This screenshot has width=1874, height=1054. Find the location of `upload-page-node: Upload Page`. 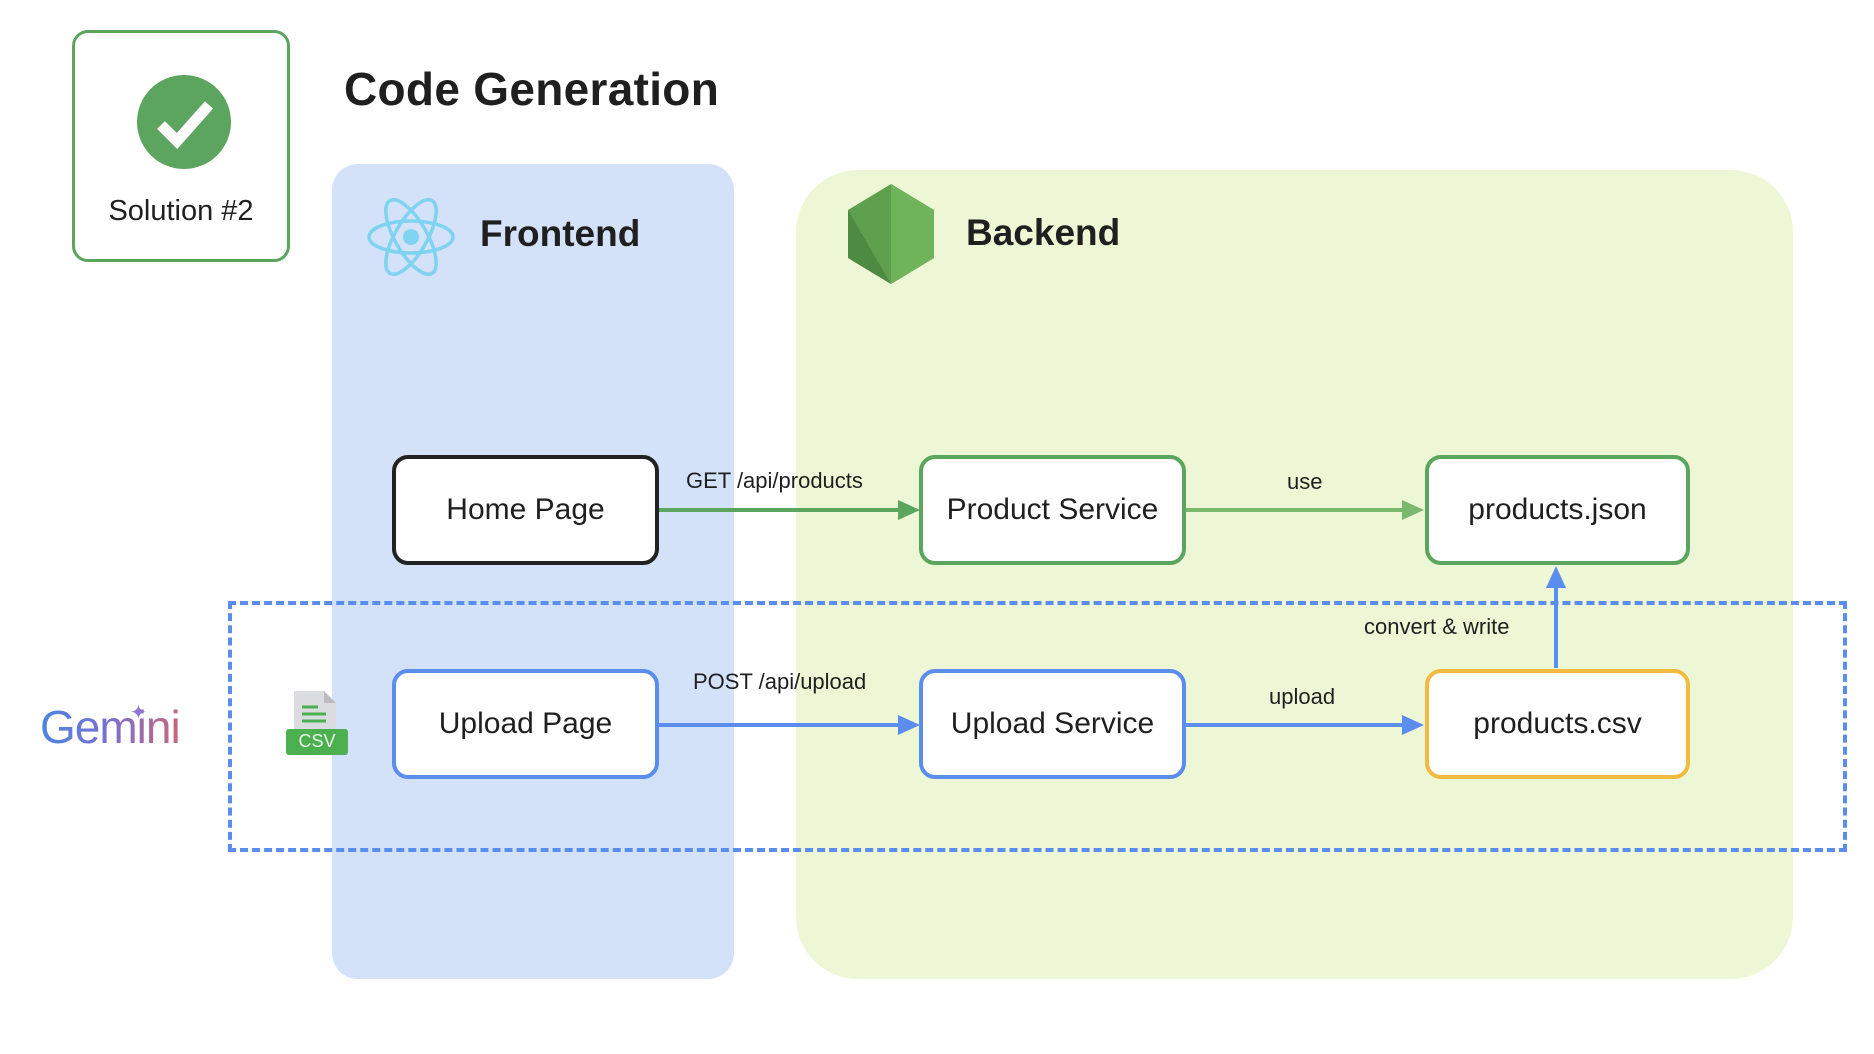

upload-page-node: Upload Page is located at coordinates (525, 724).